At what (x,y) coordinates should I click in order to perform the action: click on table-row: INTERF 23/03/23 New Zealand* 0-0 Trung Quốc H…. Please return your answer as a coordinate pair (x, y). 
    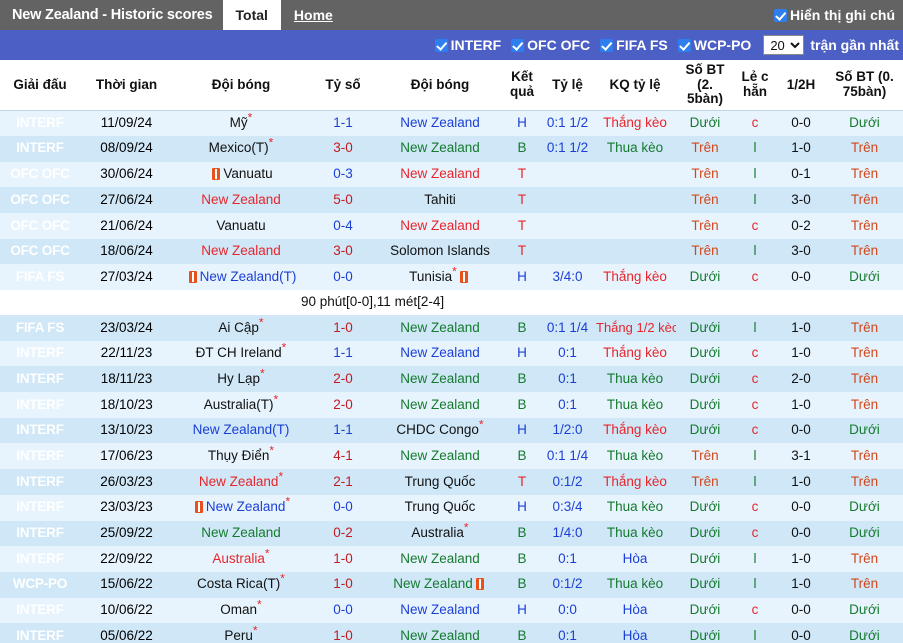
    Looking at the image, I should click on (451, 507).